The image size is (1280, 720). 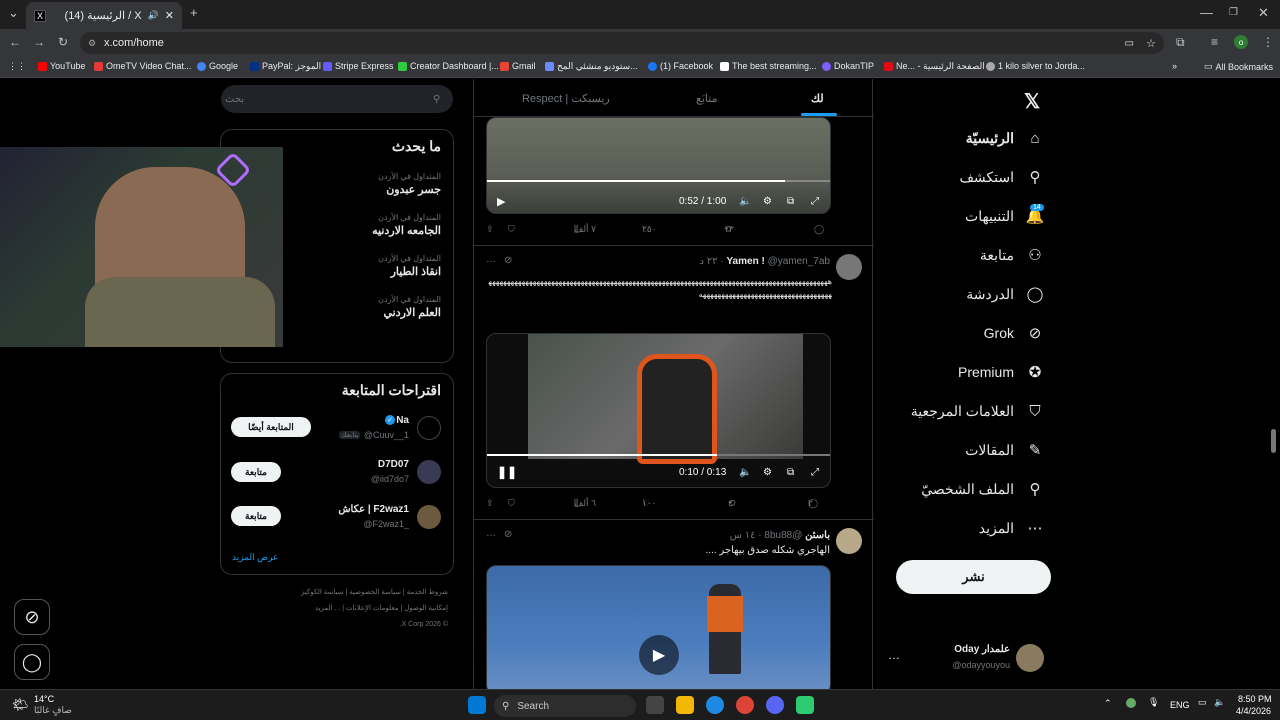 I want to click on window-close-icon: ✕, so click(x=1263, y=13).